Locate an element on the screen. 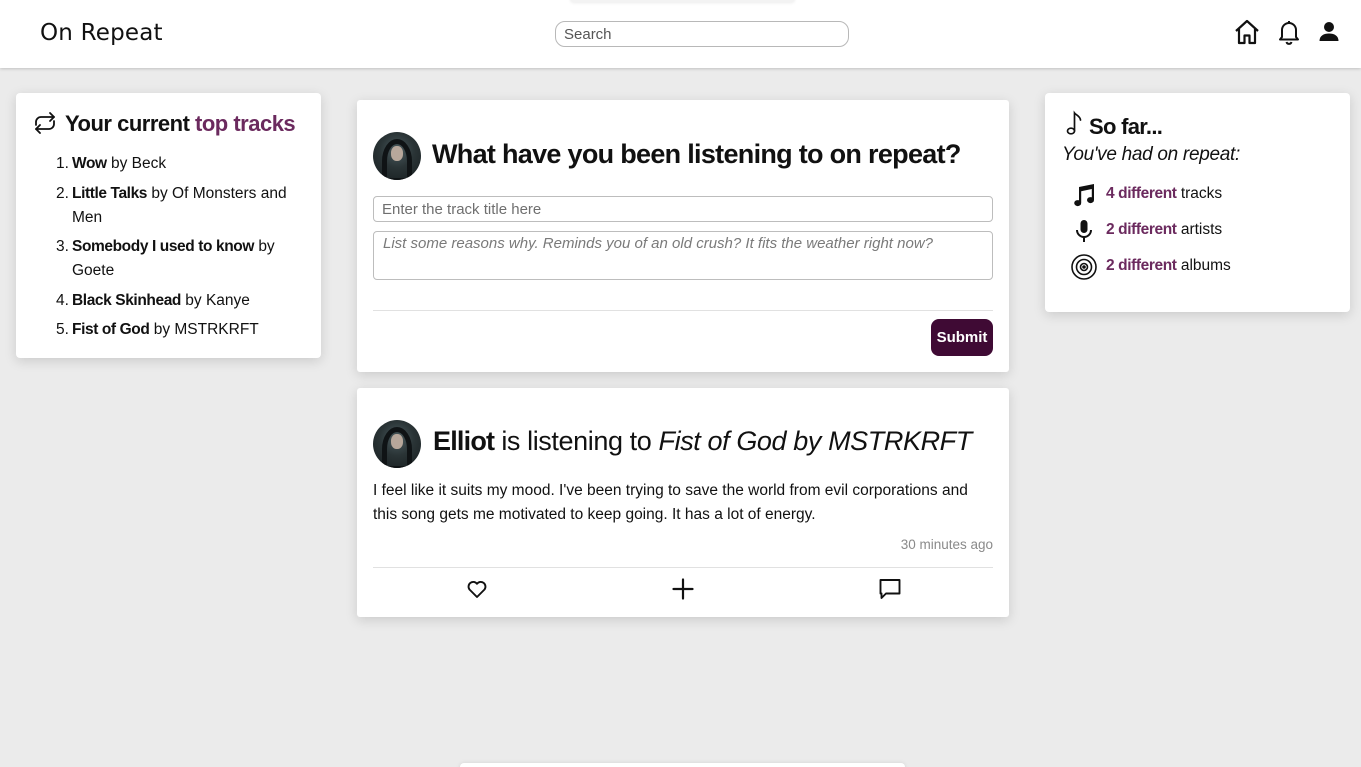 Image resolution: width=1361 pixels, height=767 pixels. stat-label: artists is located at coordinates (1201, 229).